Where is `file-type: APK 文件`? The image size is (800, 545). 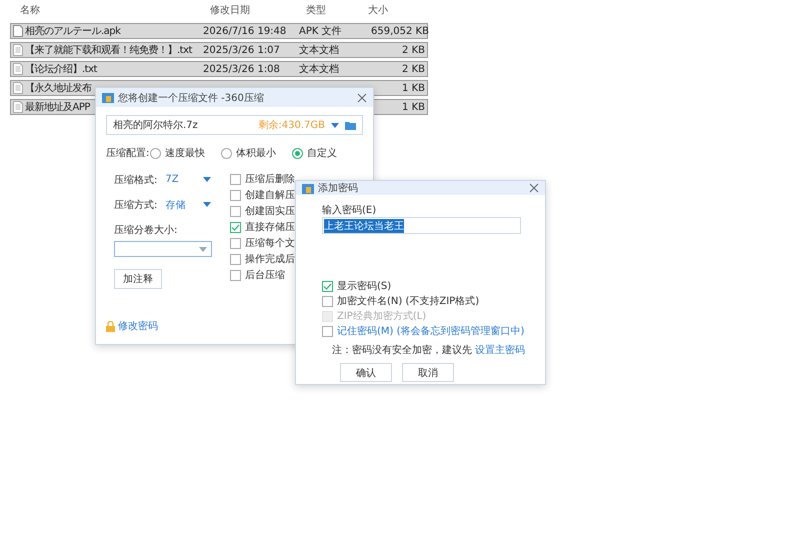
file-type: APK 文件 is located at coordinates (320, 31).